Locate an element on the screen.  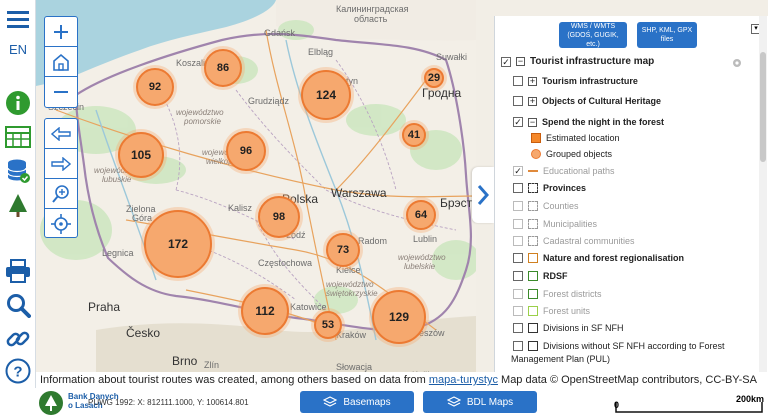
language-switch: EN is located at coordinates (18, 49).